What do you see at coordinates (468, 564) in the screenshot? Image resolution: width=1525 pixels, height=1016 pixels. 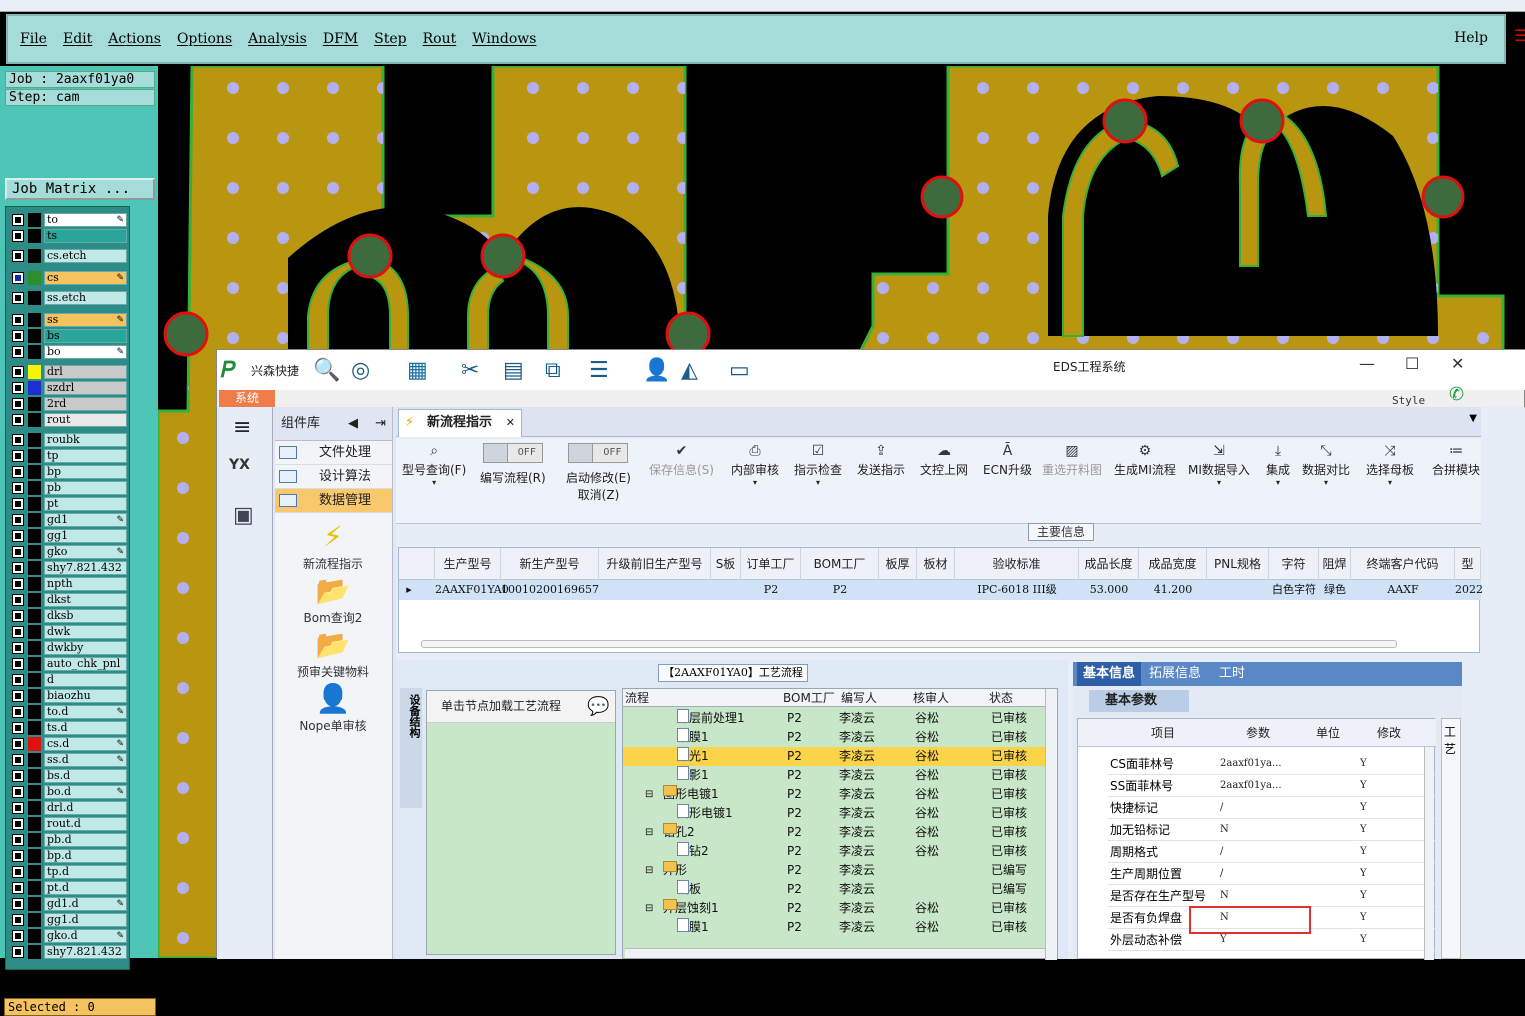 I see `grid-column-header: 生产型号` at bounding box center [468, 564].